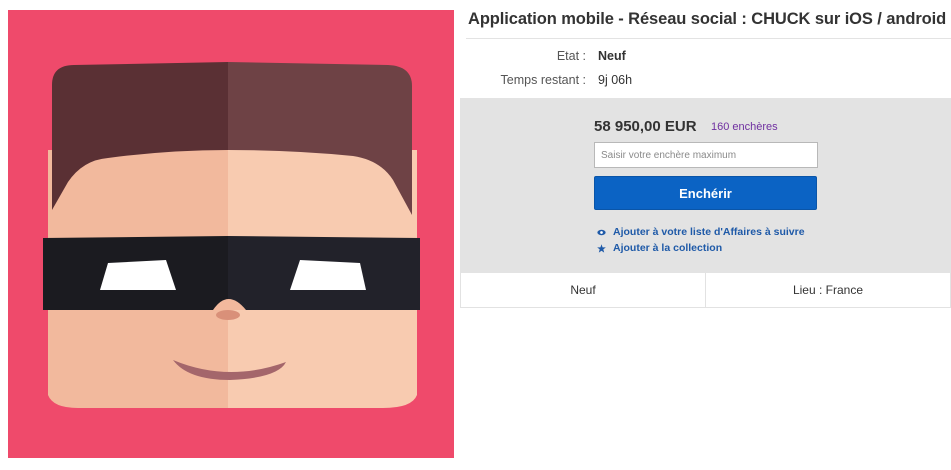 The width and height of the screenshot is (951, 470). Describe the element at coordinates (744, 127) in the screenshot. I see `bid-count-link: 160 enchères` at that location.